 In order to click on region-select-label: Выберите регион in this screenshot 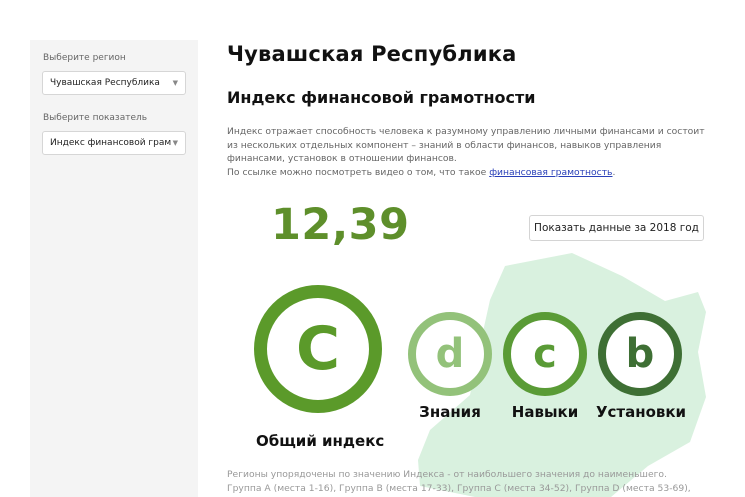, I will do `click(84, 58)`.